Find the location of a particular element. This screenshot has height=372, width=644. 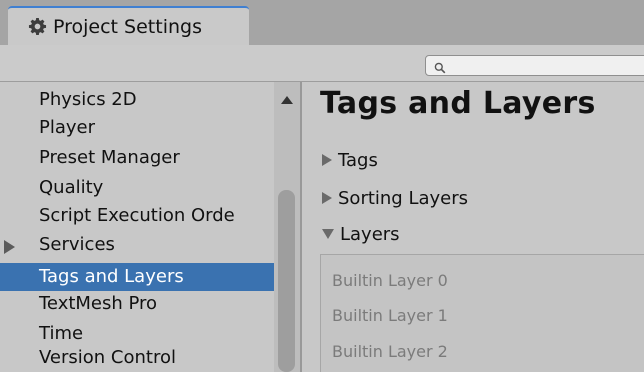

sidebar-scrollbar is located at coordinates (287, 227).